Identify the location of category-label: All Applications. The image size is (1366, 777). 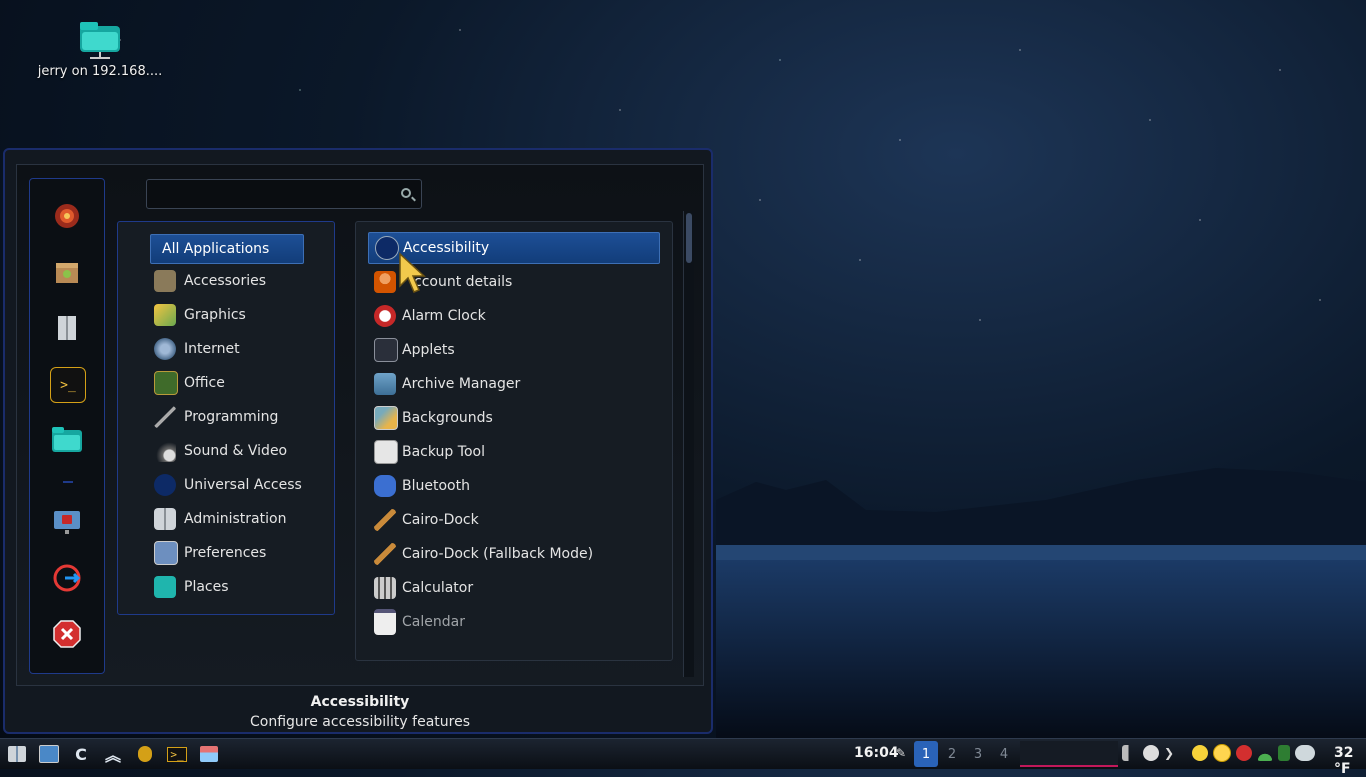
(216, 249).